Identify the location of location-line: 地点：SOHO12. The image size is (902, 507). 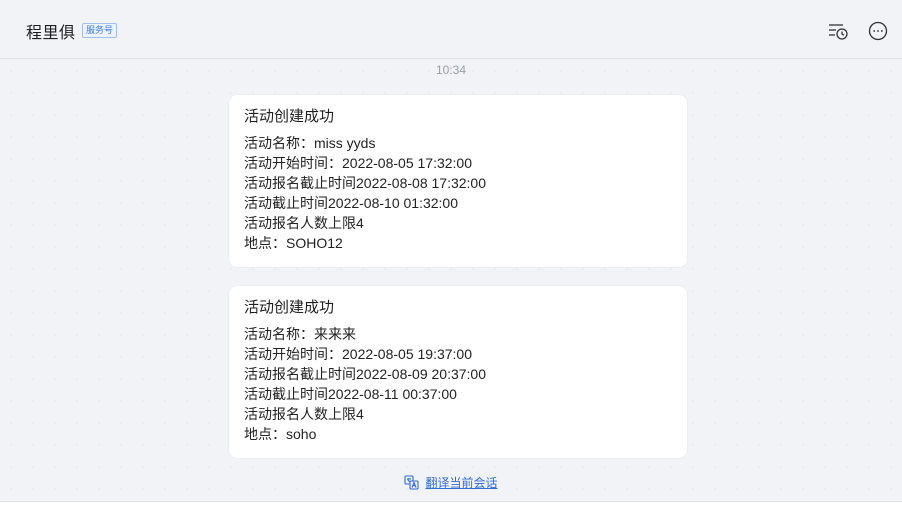
(293, 243).